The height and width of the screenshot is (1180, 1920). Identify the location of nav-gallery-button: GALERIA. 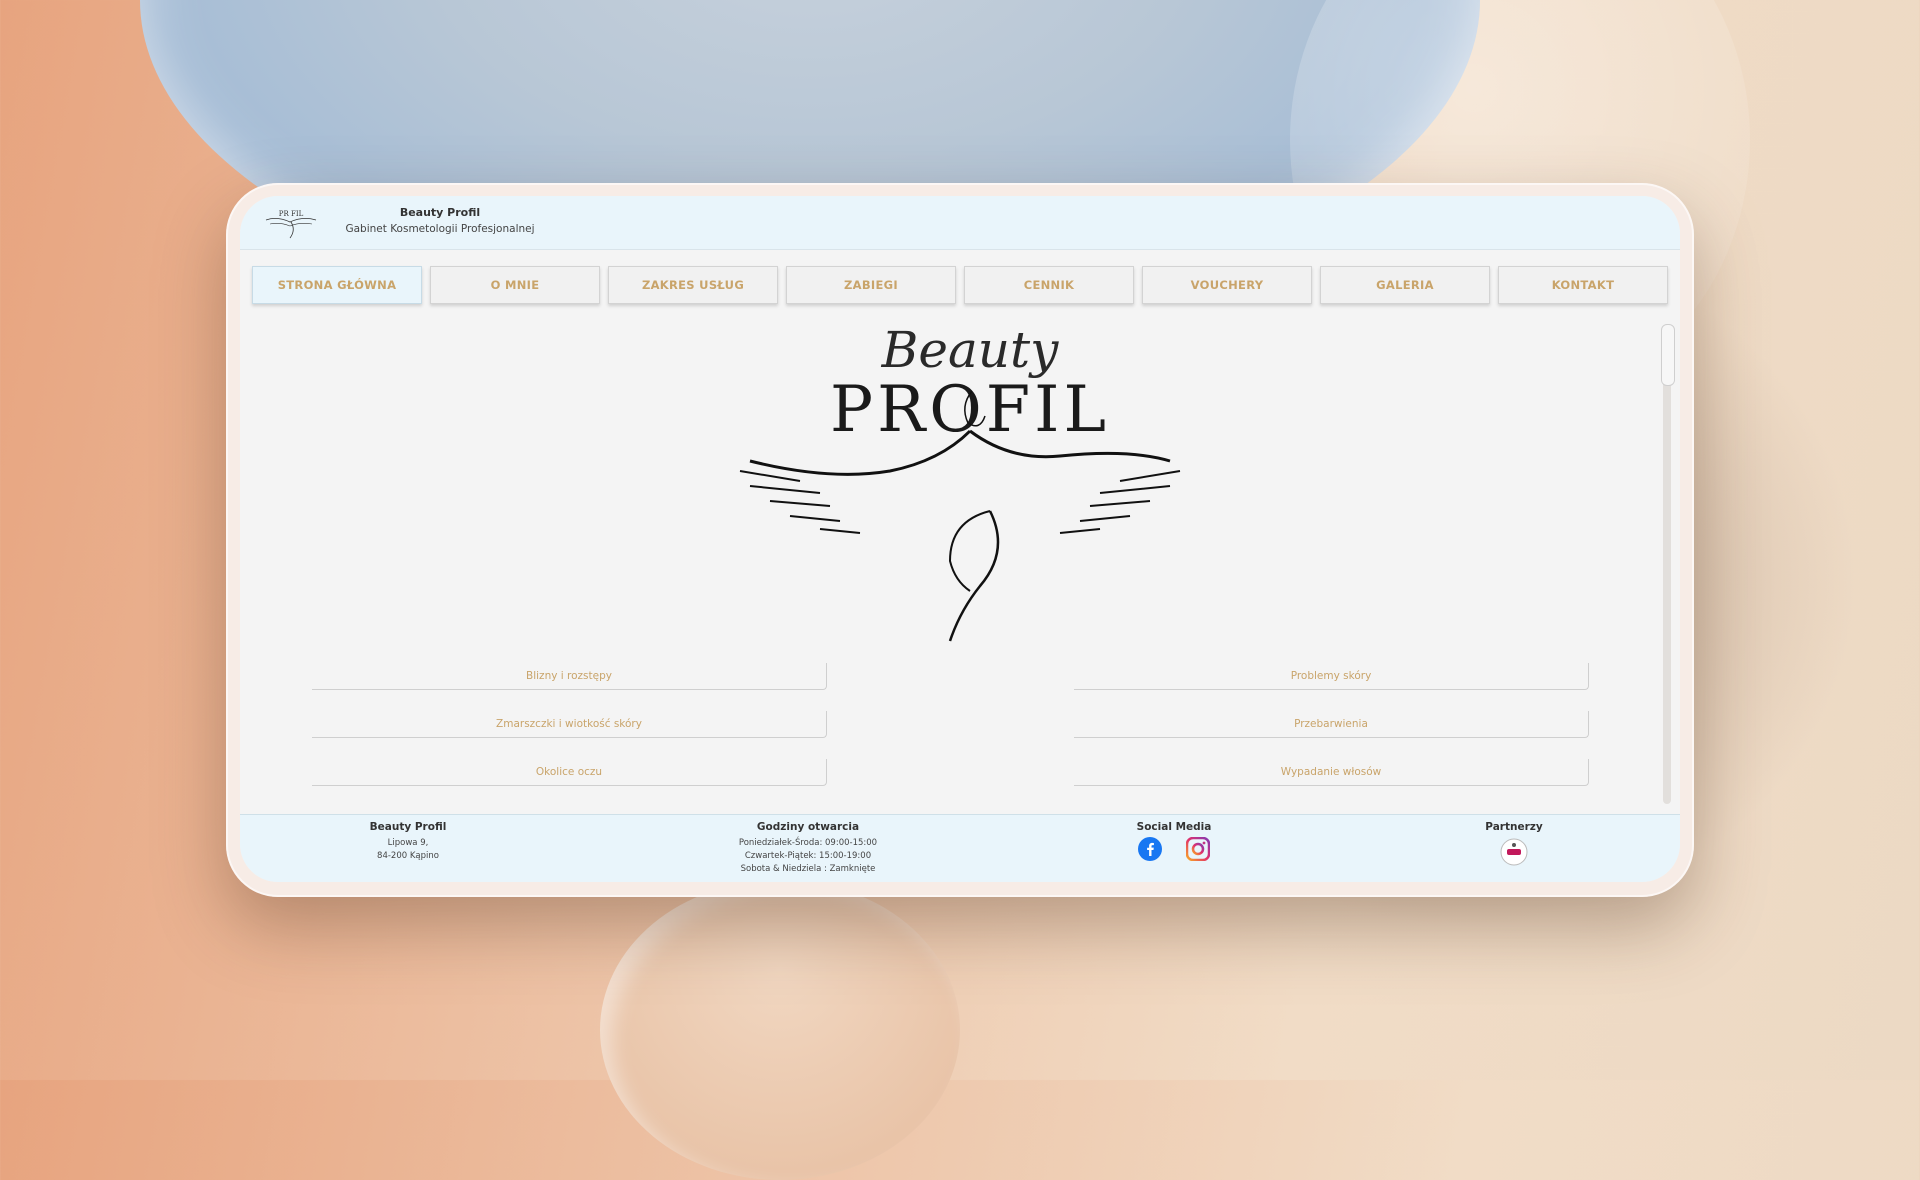
(1405, 285).